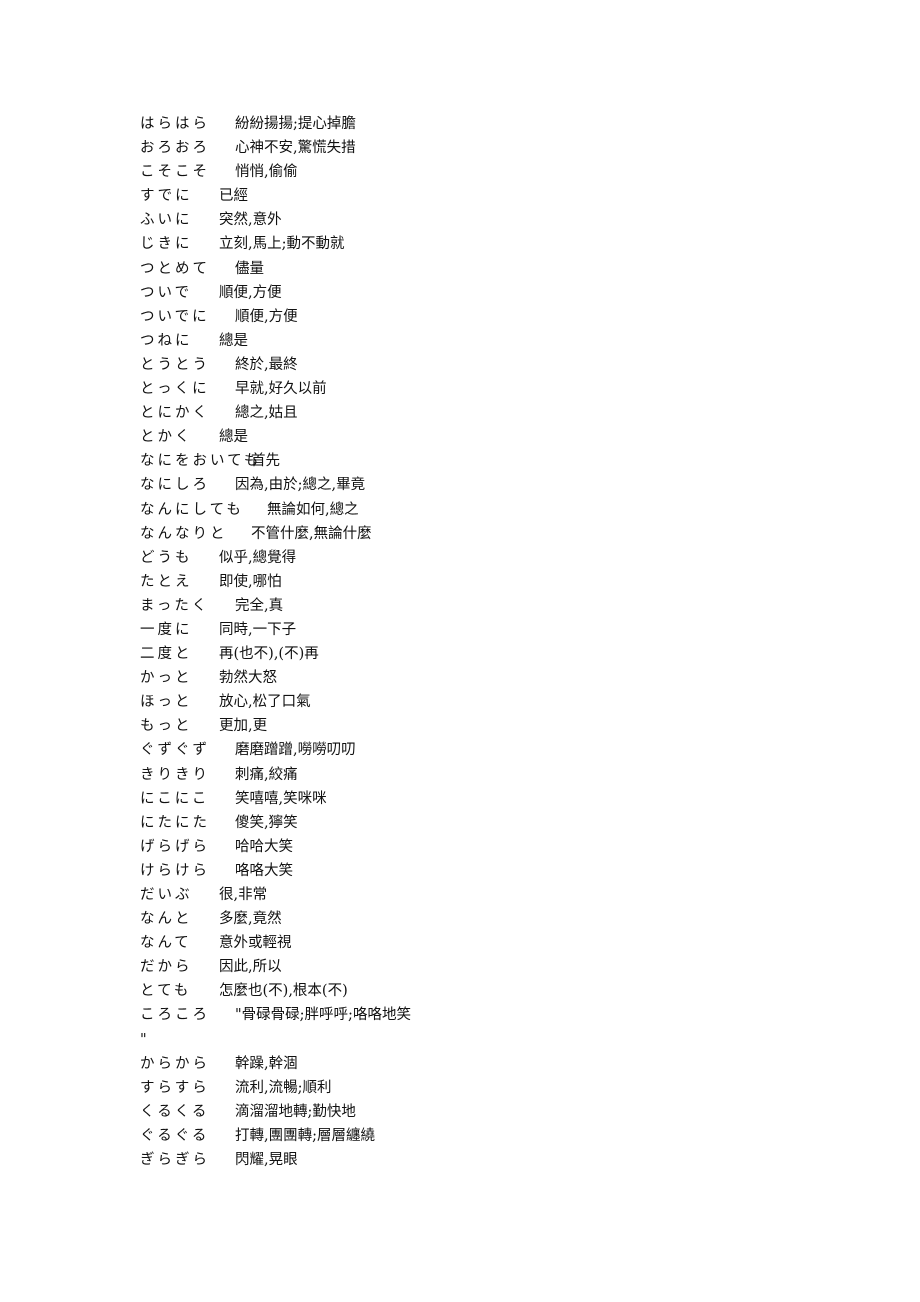  What do you see at coordinates (258, 629) in the screenshot?
I see `entry-definition: 同時,一下子` at bounding box center [258, 629].